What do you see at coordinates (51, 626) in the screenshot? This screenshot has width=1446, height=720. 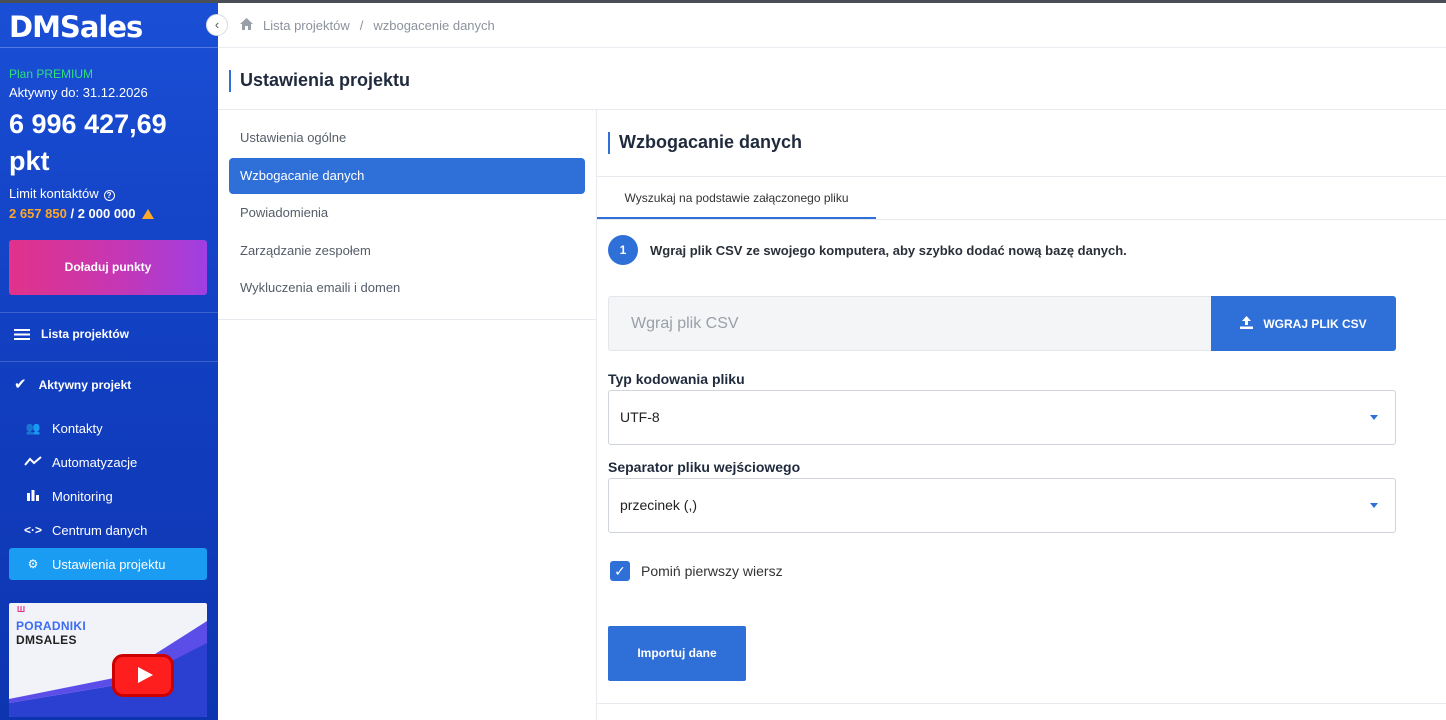 I see `promo-title: PORADNIKI` at bounding box center [51, 626].